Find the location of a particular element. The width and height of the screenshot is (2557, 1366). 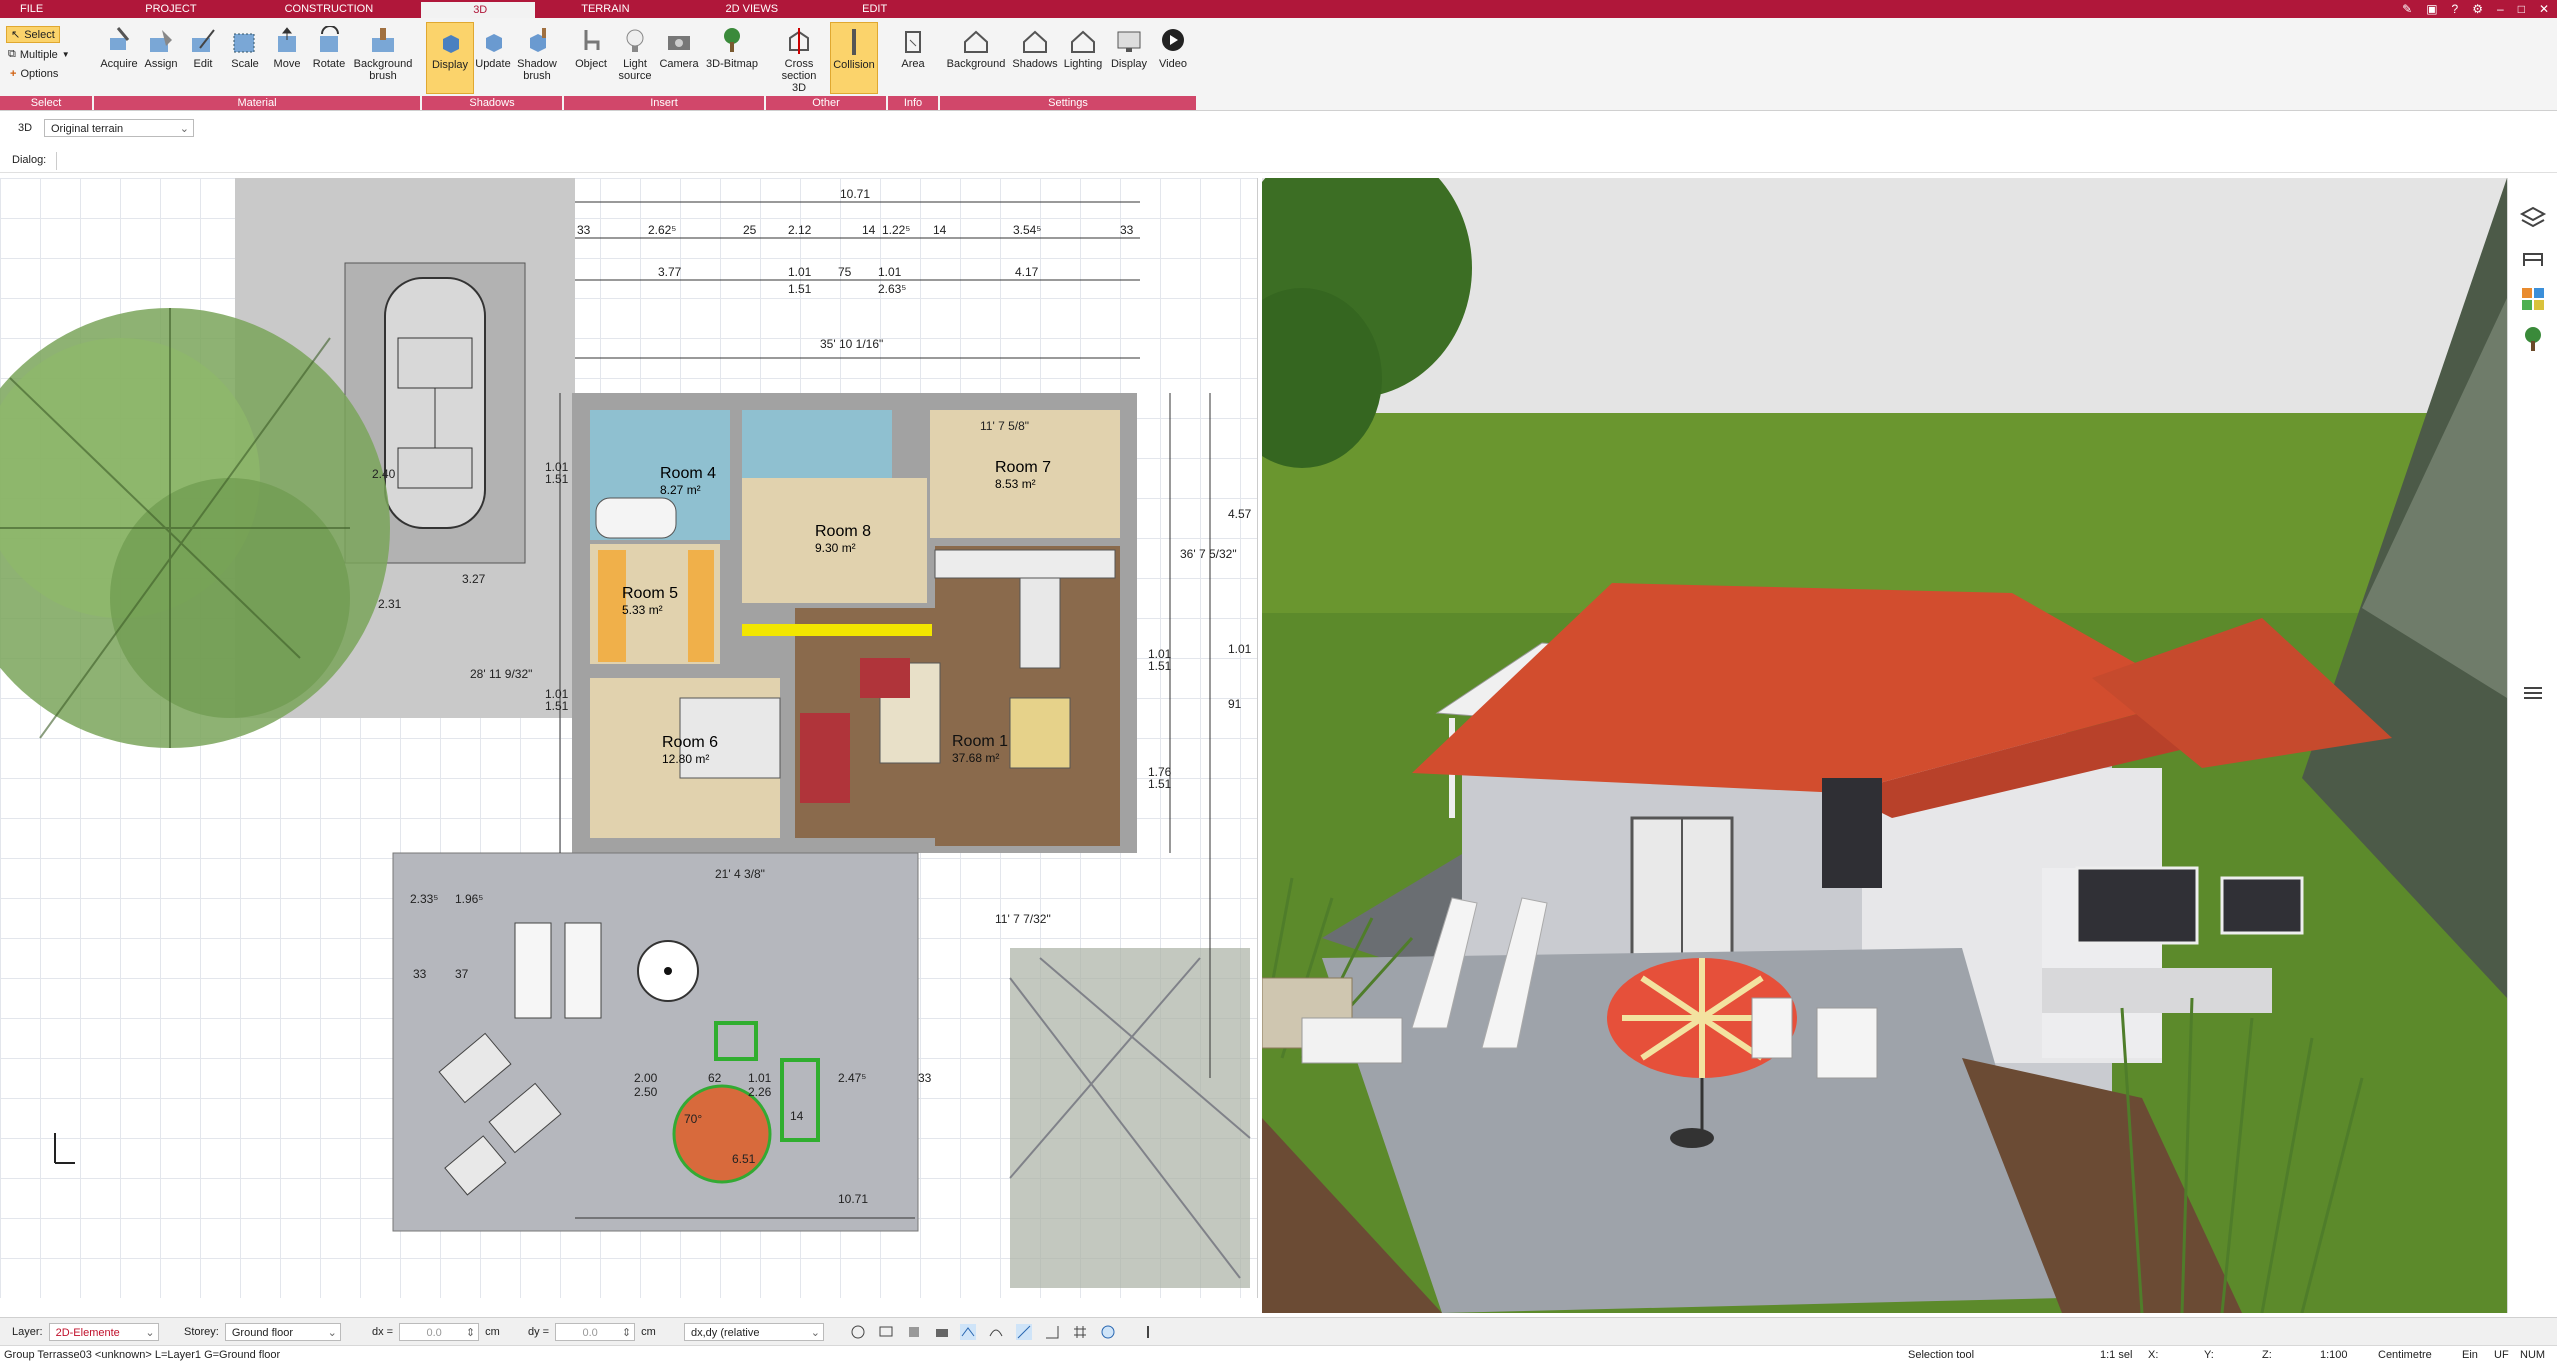

acquire-button: Acquire is located at coordinates (119, 57).